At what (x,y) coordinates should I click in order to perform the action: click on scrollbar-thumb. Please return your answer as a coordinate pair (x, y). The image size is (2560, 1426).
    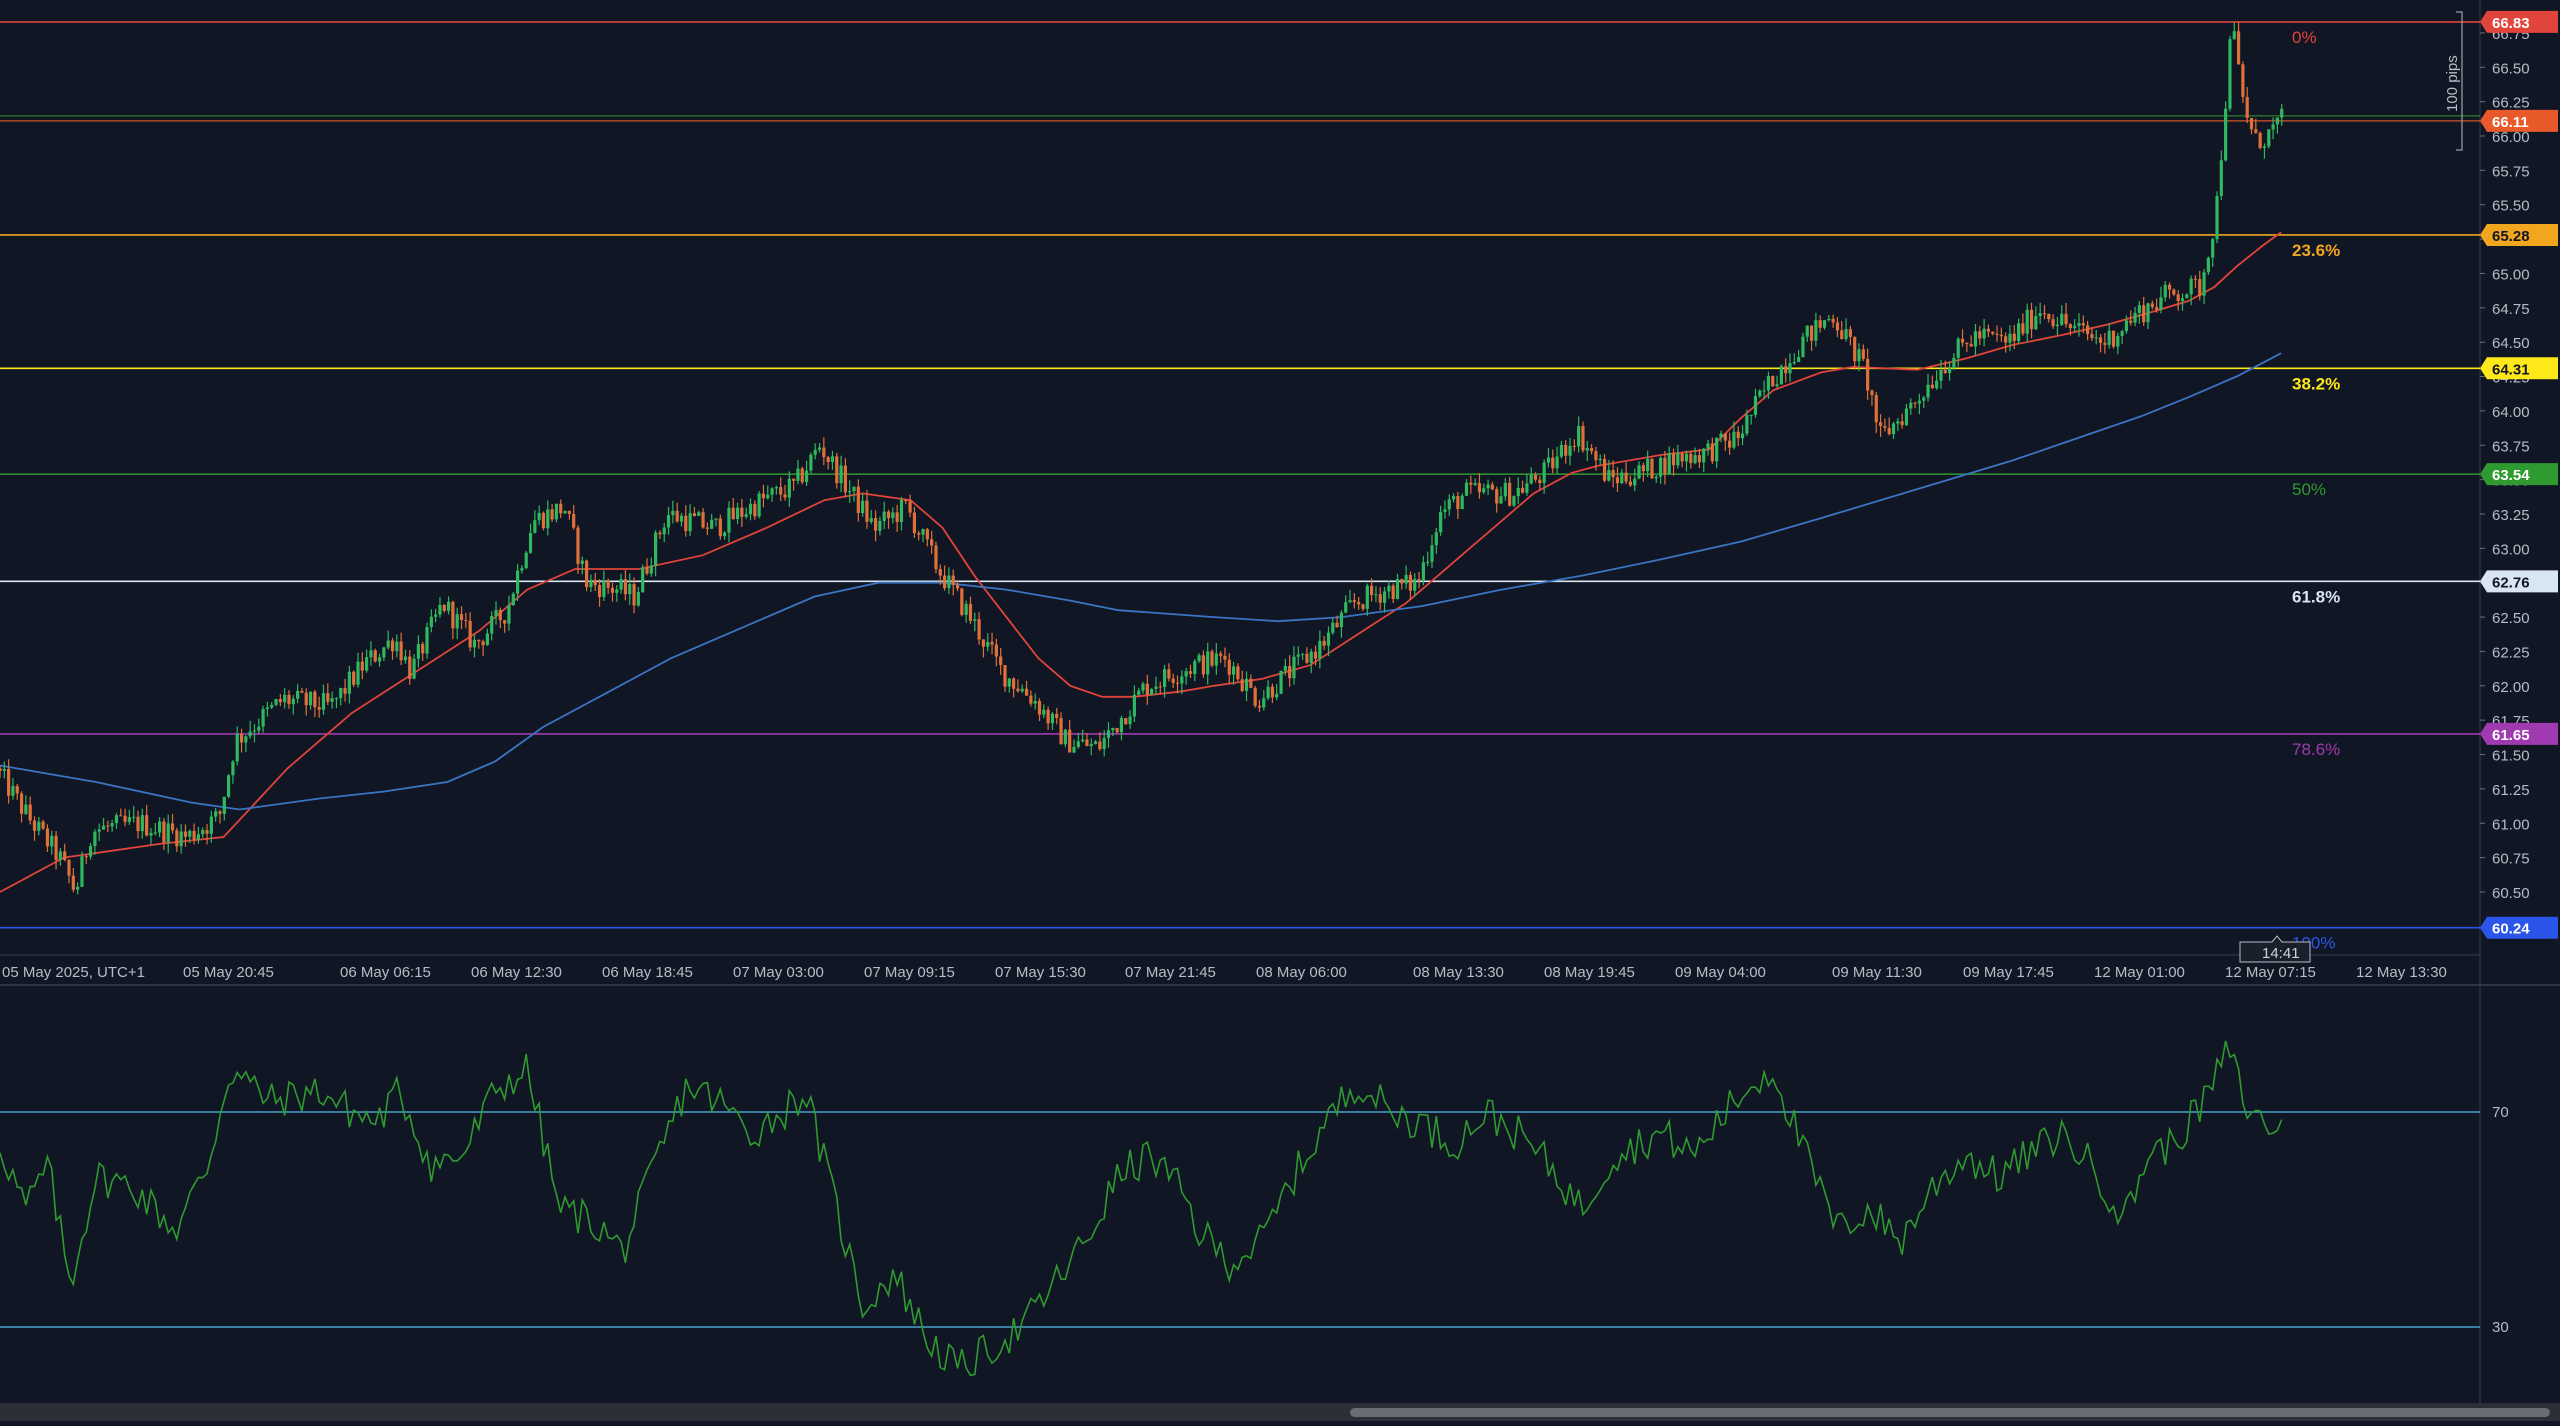
    Looking at the image, I should click on (1950, 1412).